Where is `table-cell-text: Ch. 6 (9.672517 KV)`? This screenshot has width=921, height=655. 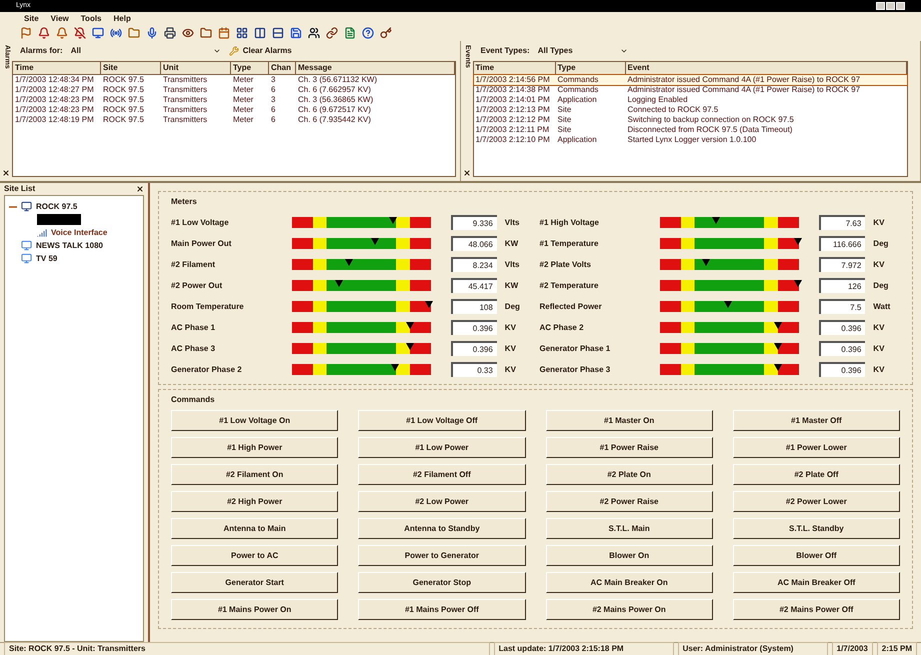 table-cell-text: Ch. 6 (9.672517 KV) is located at coordinates (334, 110).